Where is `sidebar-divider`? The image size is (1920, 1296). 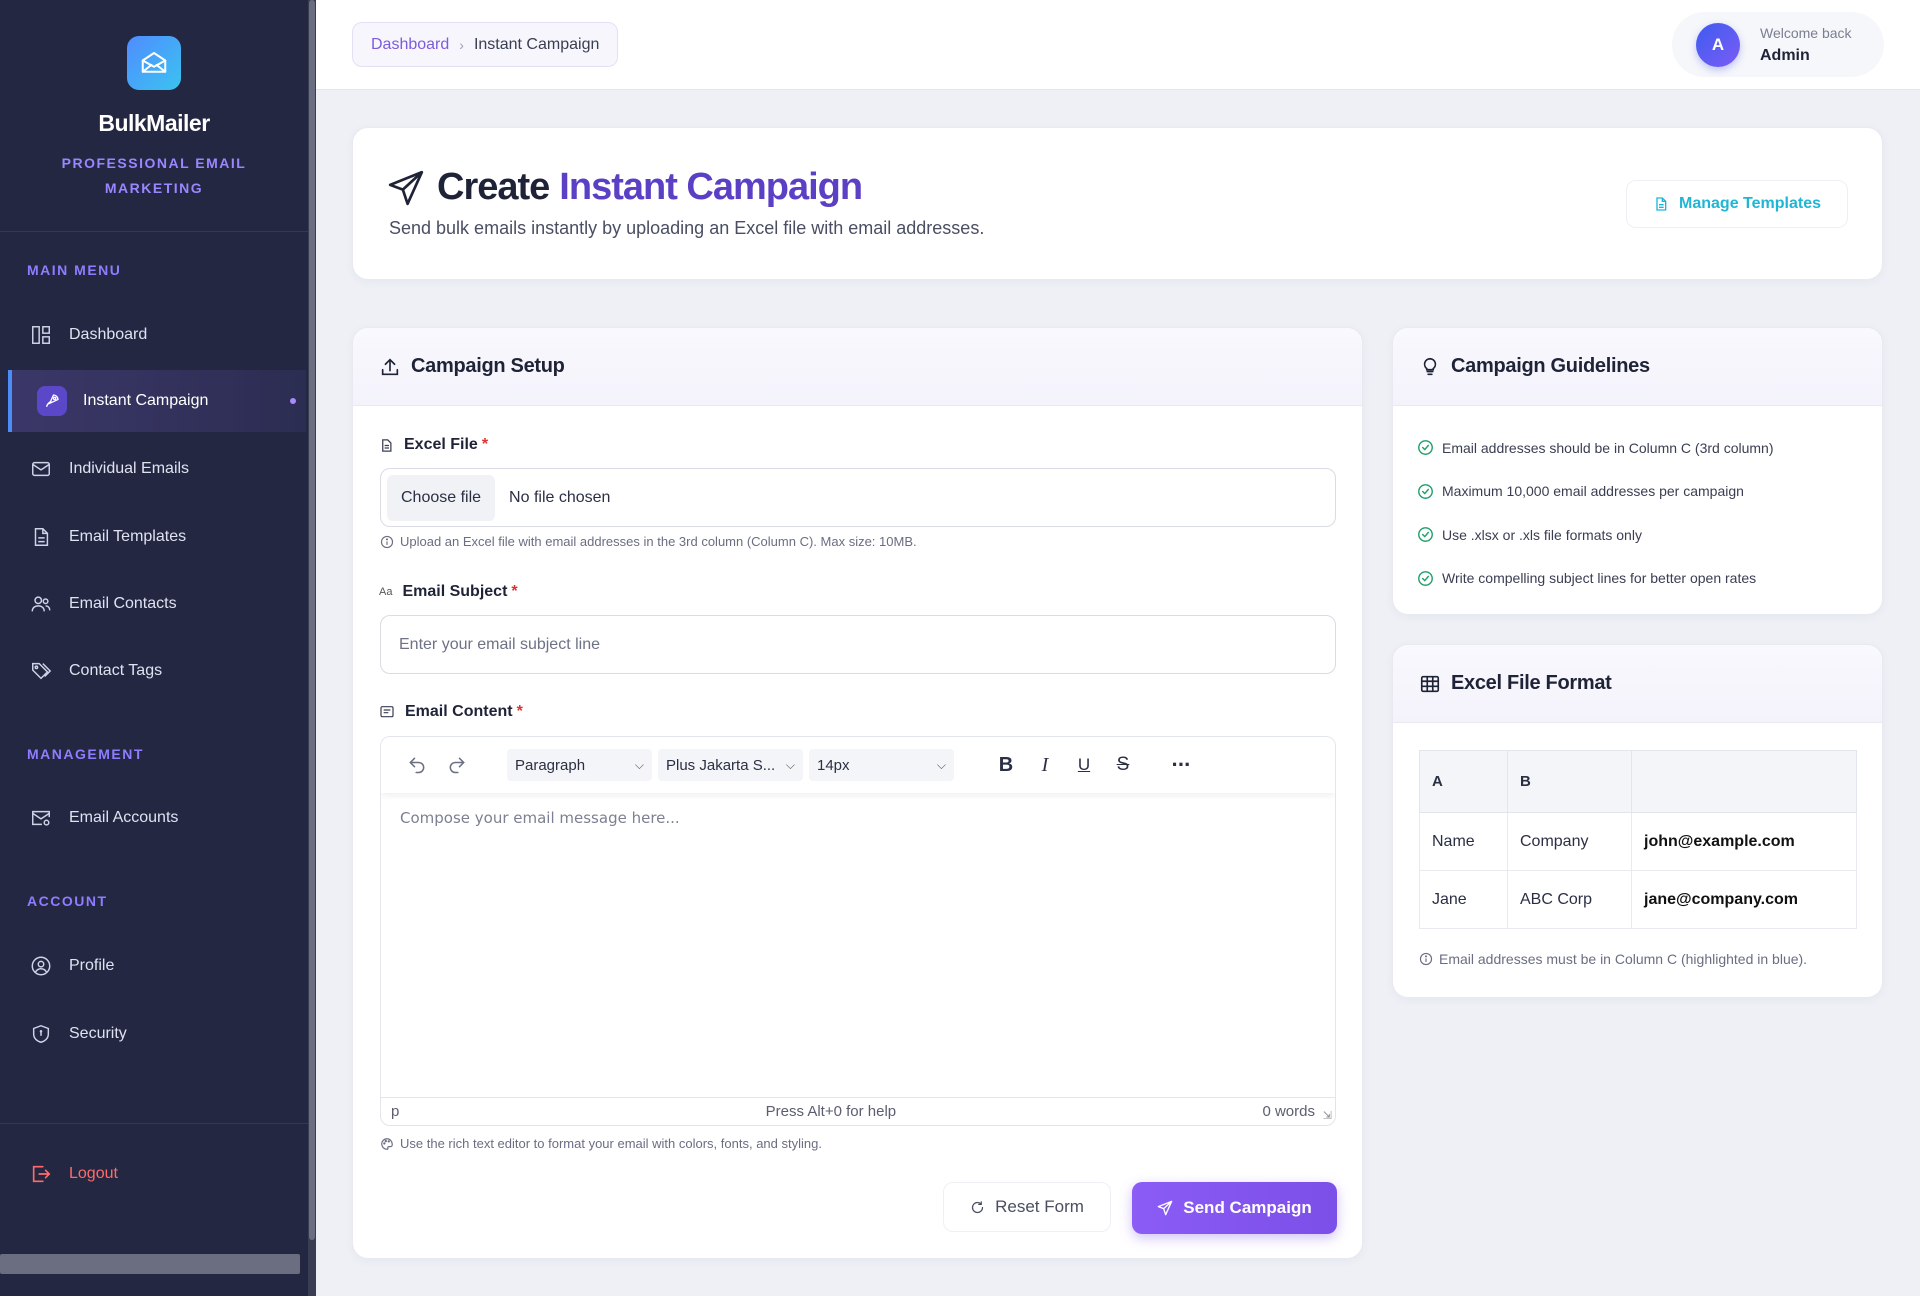 sidebar-divider is located at coordinates (154, 1123).